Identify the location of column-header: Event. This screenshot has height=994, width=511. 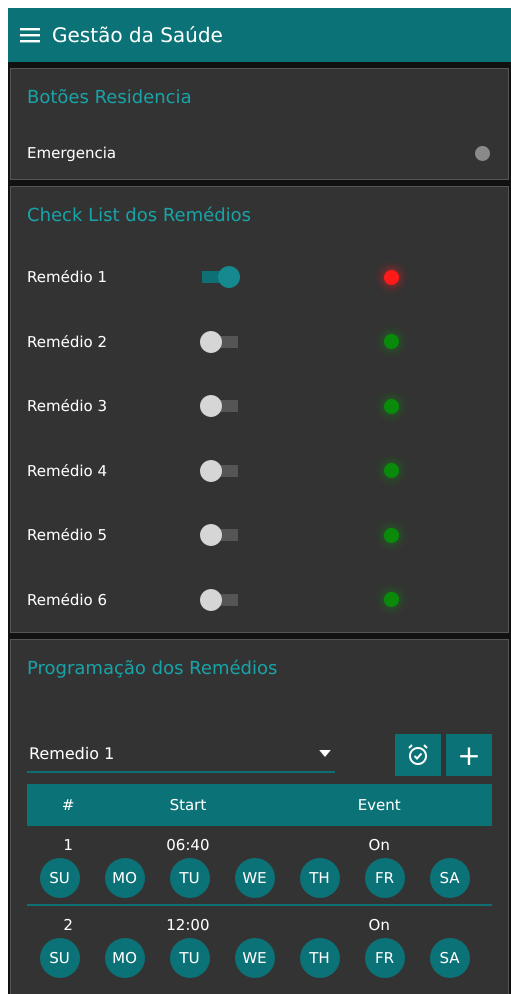
(379, 805).